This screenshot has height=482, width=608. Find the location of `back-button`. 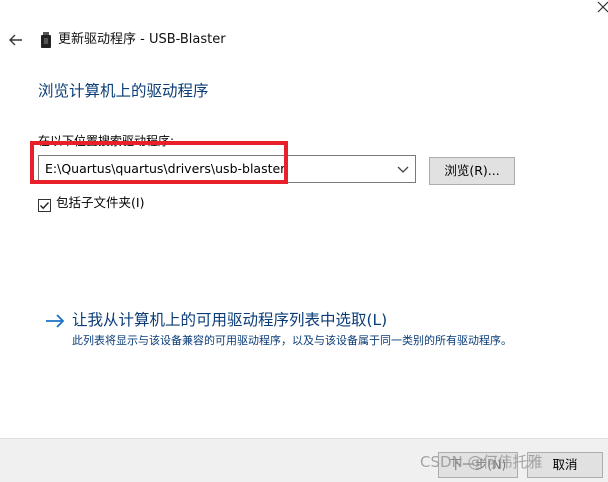

back-button is located at coordinates (16, 40).